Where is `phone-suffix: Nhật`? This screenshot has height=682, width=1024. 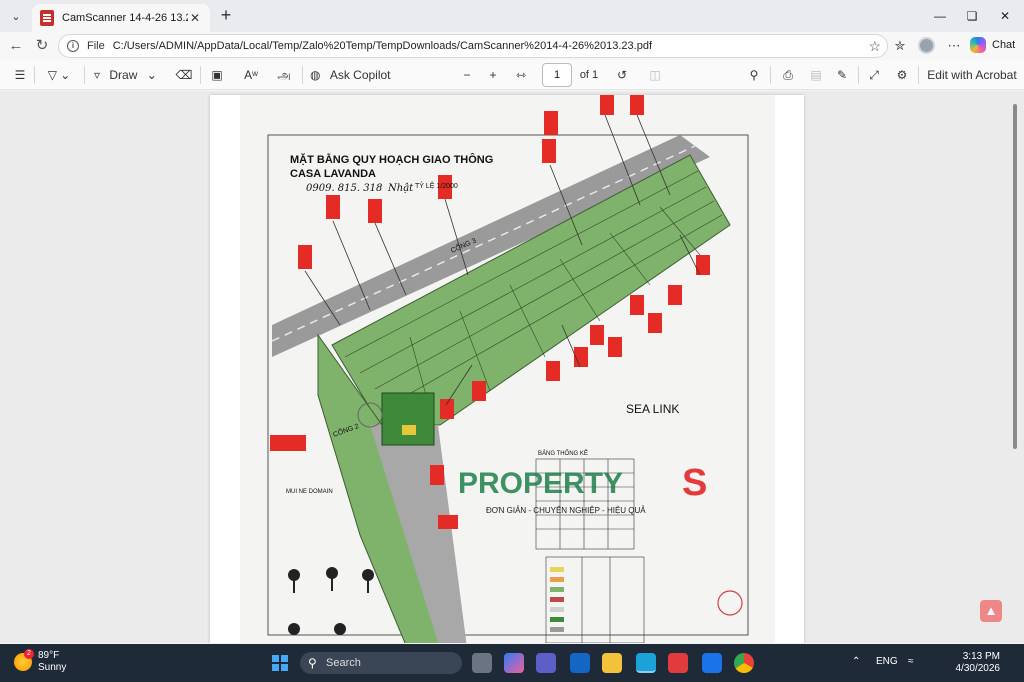 phone-suffix: Nhật is located at coordinates (400, 188).